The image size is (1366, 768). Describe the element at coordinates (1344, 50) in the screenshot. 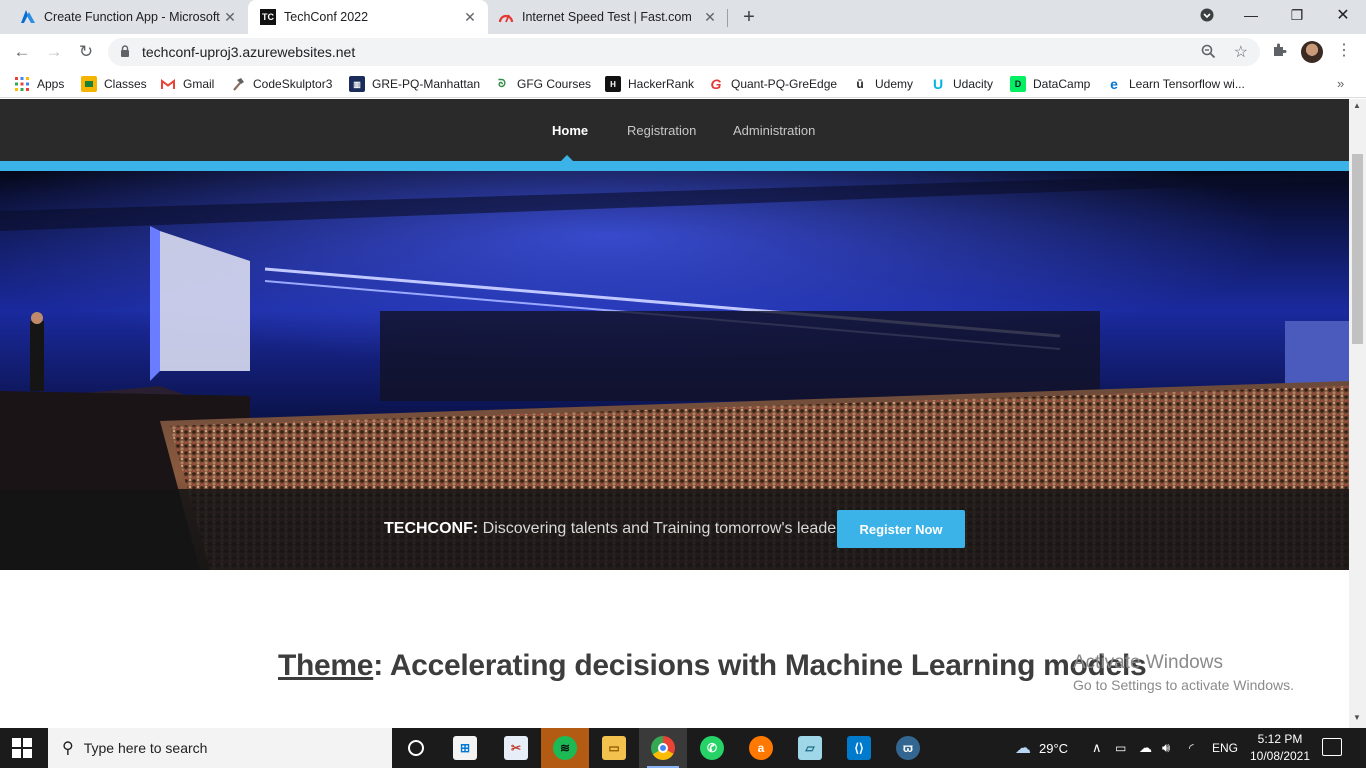

I see `browser-menu-icon: ⋮` at that location.